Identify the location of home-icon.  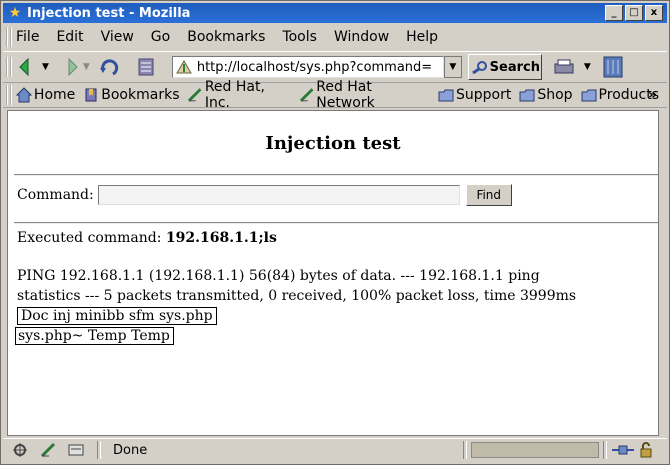
(23, 95).